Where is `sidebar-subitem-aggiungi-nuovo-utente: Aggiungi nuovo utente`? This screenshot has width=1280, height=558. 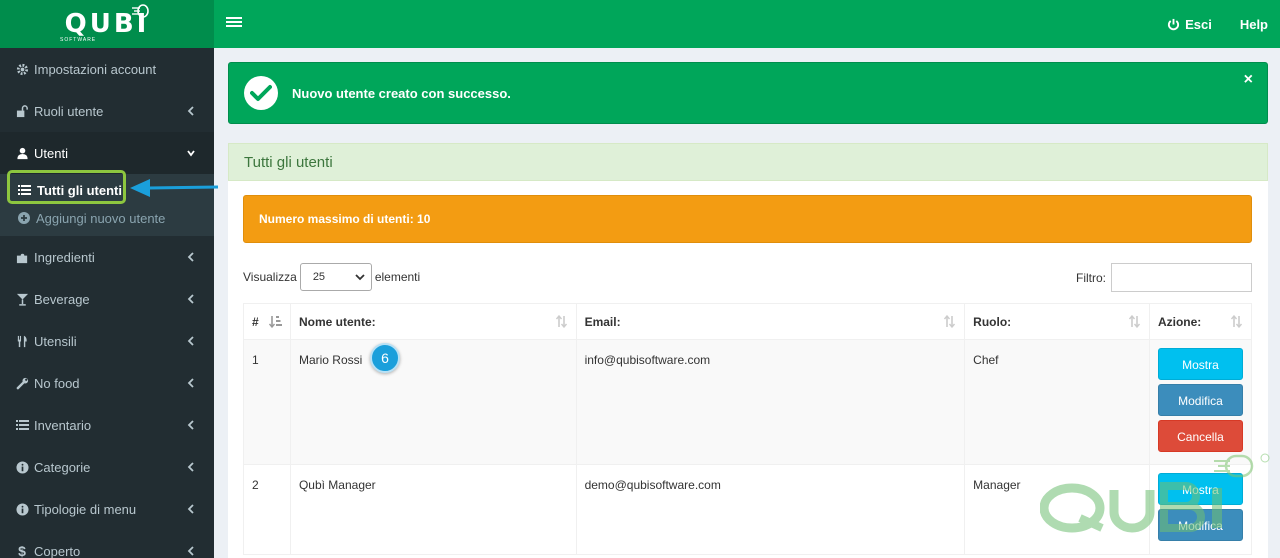
sidebar-subitem-aggiungi-nuovo-utente: Aggiungi nuovo utente is located at coordinates (107, 218).